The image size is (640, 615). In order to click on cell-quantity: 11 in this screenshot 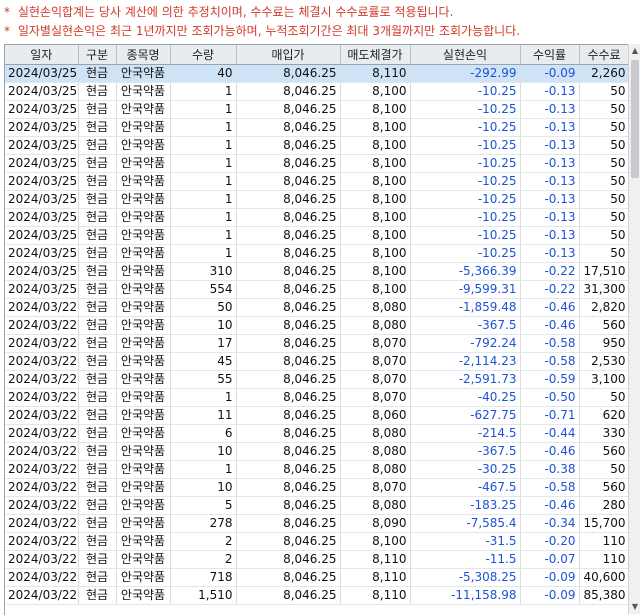, I will do `click(203, 415)`.